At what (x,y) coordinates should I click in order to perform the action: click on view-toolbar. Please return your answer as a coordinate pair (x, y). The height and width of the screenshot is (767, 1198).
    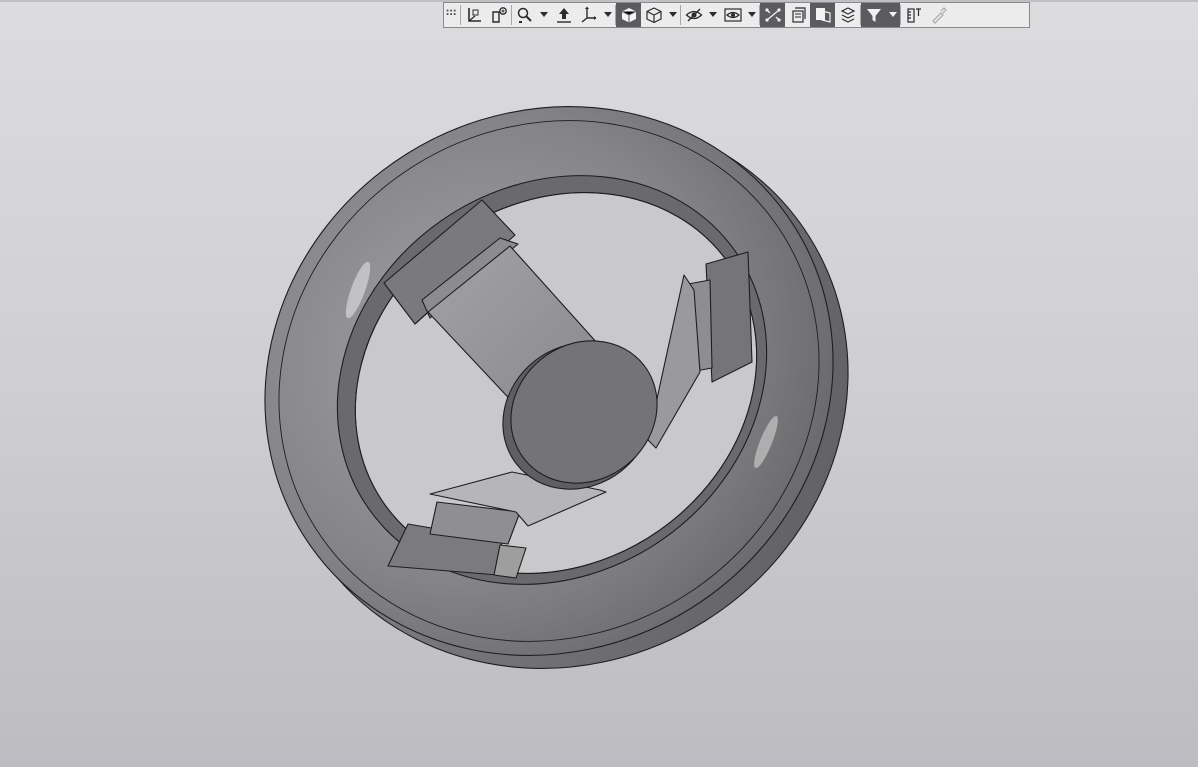
    Looking at the image, I should click on (736, 15).